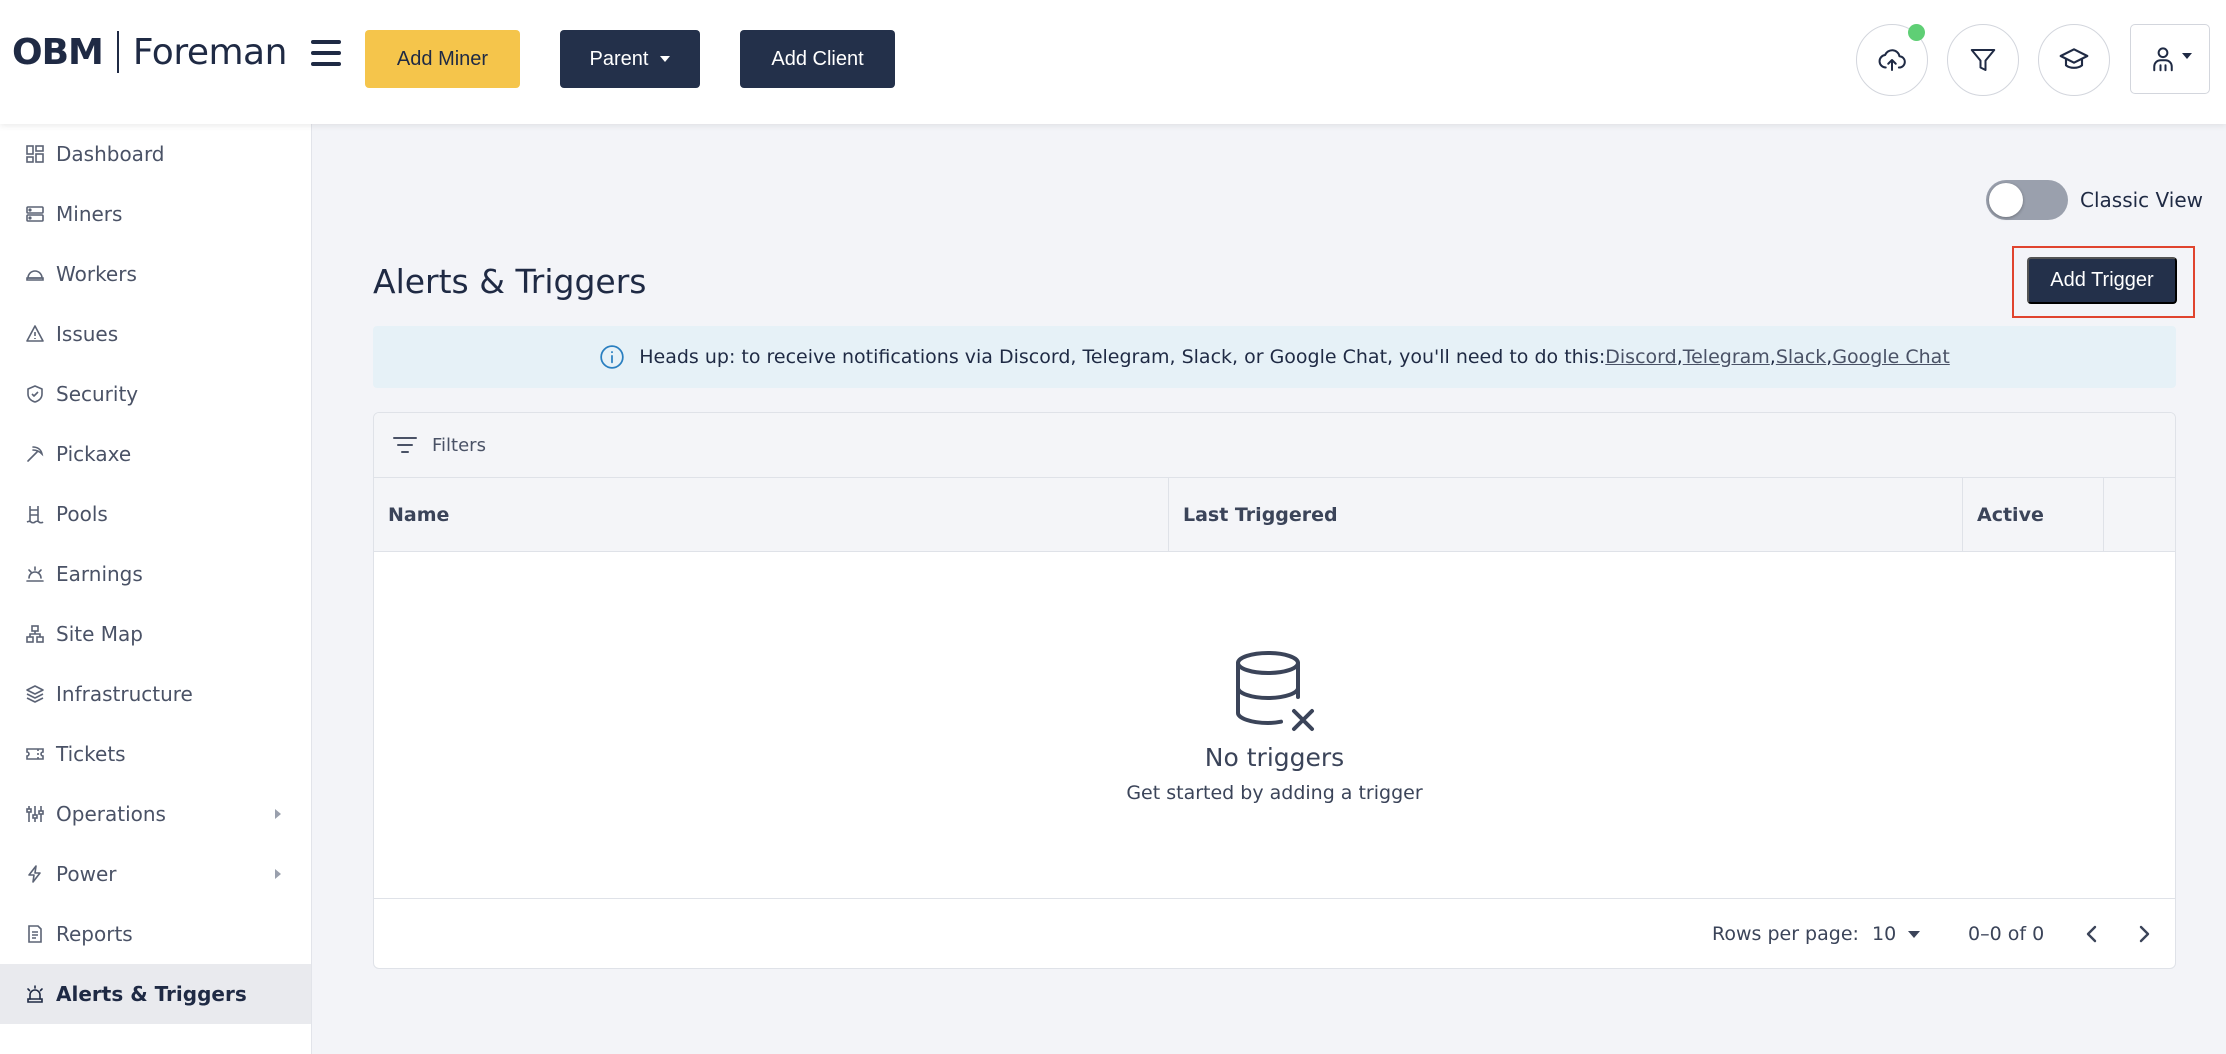  I want to click on parent-label: Parent, so click(619, 58).